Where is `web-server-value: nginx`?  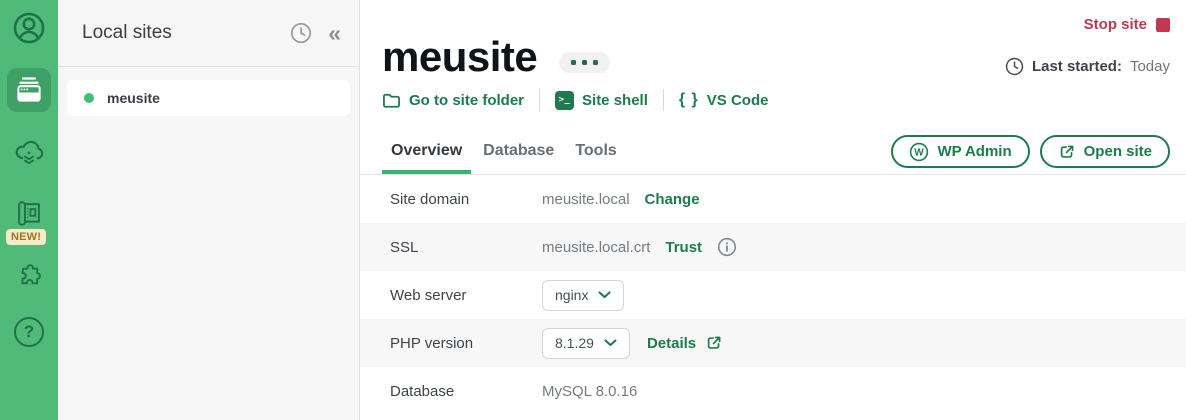 web-server-value: nginx is located at coordinates (572, 295).